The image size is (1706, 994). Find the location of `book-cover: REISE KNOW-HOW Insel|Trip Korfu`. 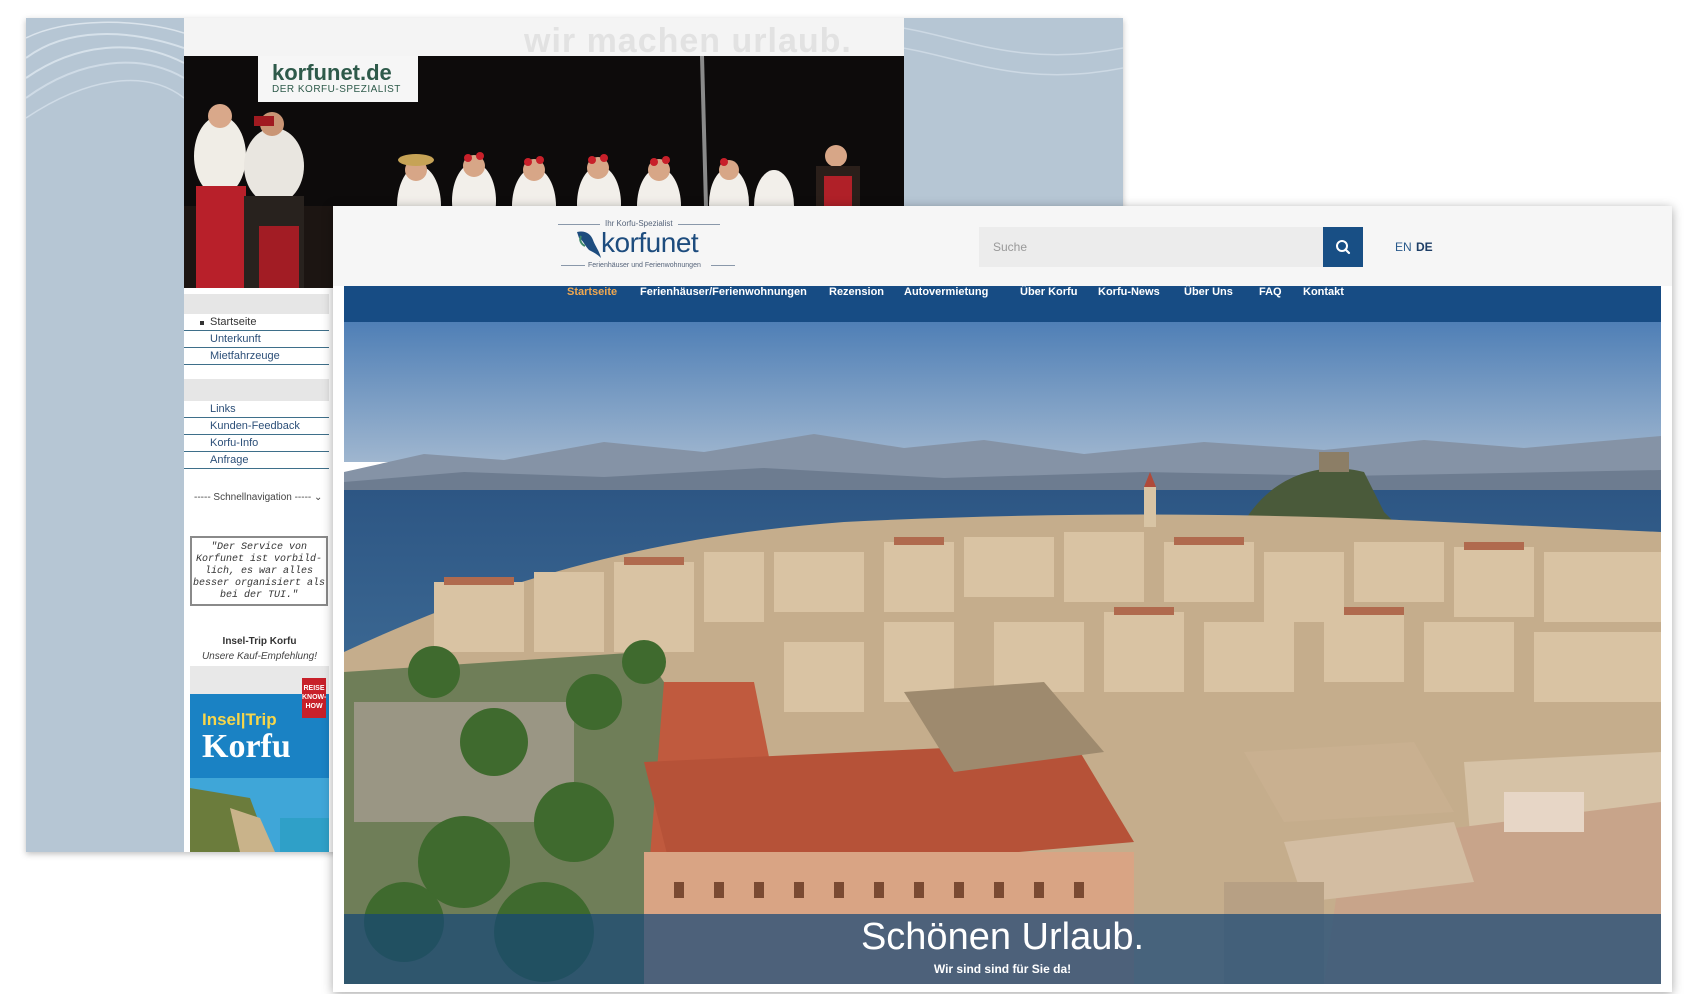

book-cover: REISE KNOW-HOW Insel|Trip Korfu is located at coordinates (259, 759).